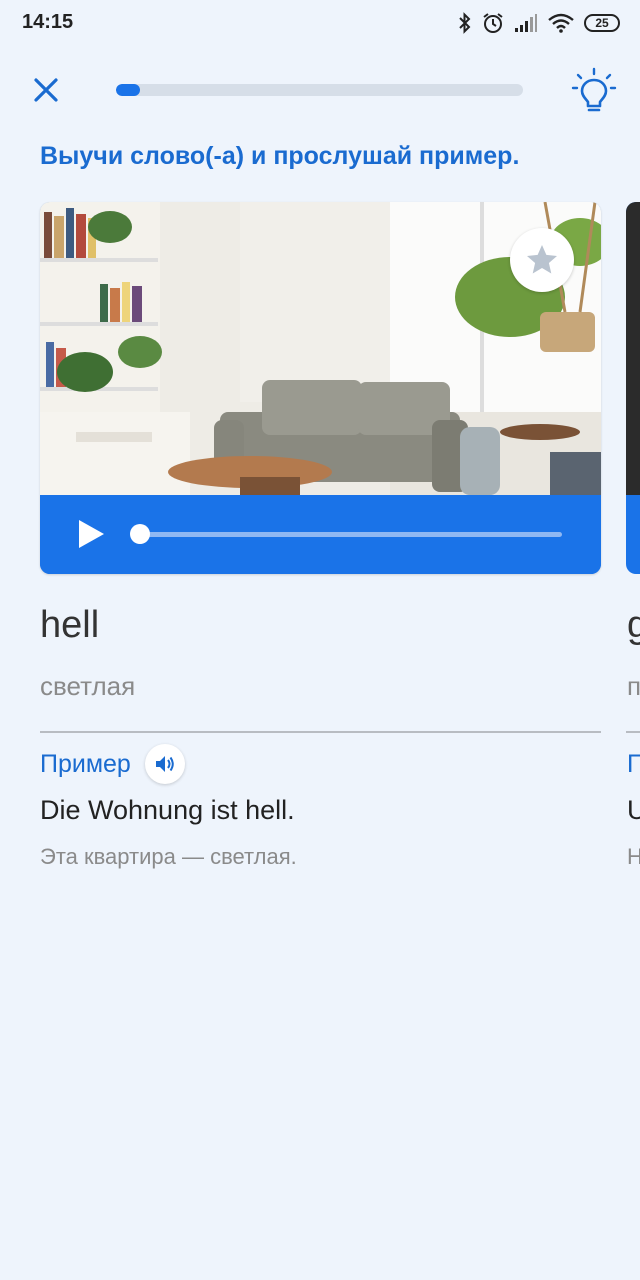  Describe the element at coordinates (633, 856) in the screenshot. I see `next-example-translation-peek: Н` at that location.